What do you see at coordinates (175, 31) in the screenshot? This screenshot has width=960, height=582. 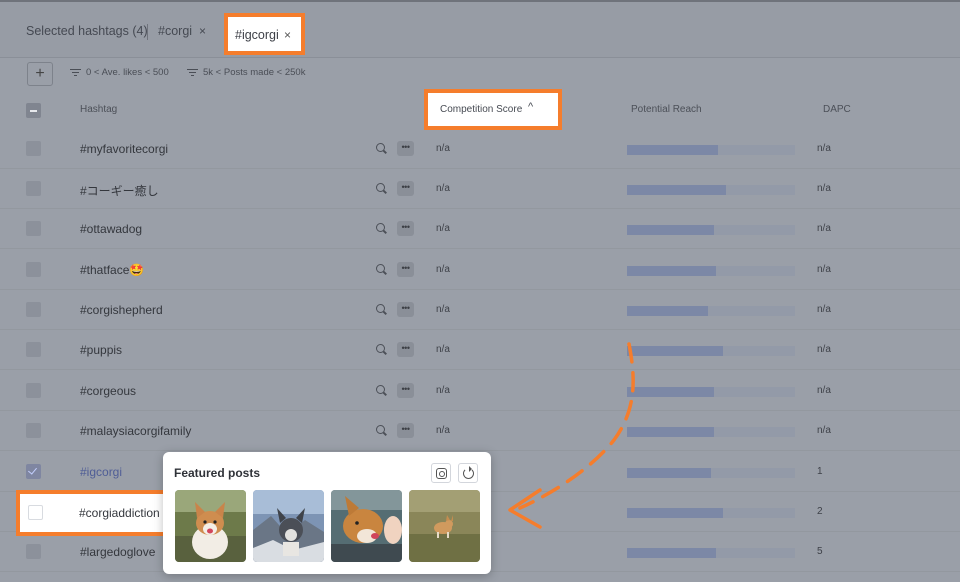 I see `tab-corgi: #corgi` at bounding box center [175, 31].